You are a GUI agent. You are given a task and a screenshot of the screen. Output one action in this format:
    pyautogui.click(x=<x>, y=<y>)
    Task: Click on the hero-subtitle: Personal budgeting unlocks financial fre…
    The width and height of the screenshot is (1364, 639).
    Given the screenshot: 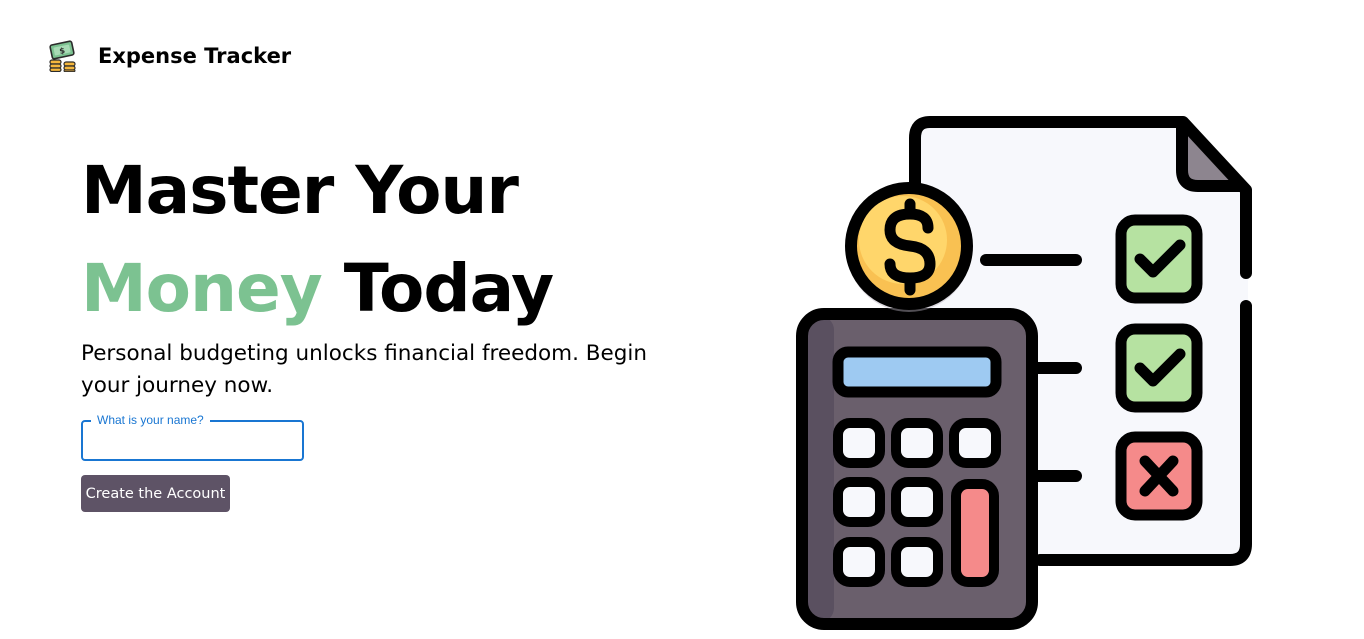 What is the action you would take?
    pyautogui.click(x=364, y=369)
    